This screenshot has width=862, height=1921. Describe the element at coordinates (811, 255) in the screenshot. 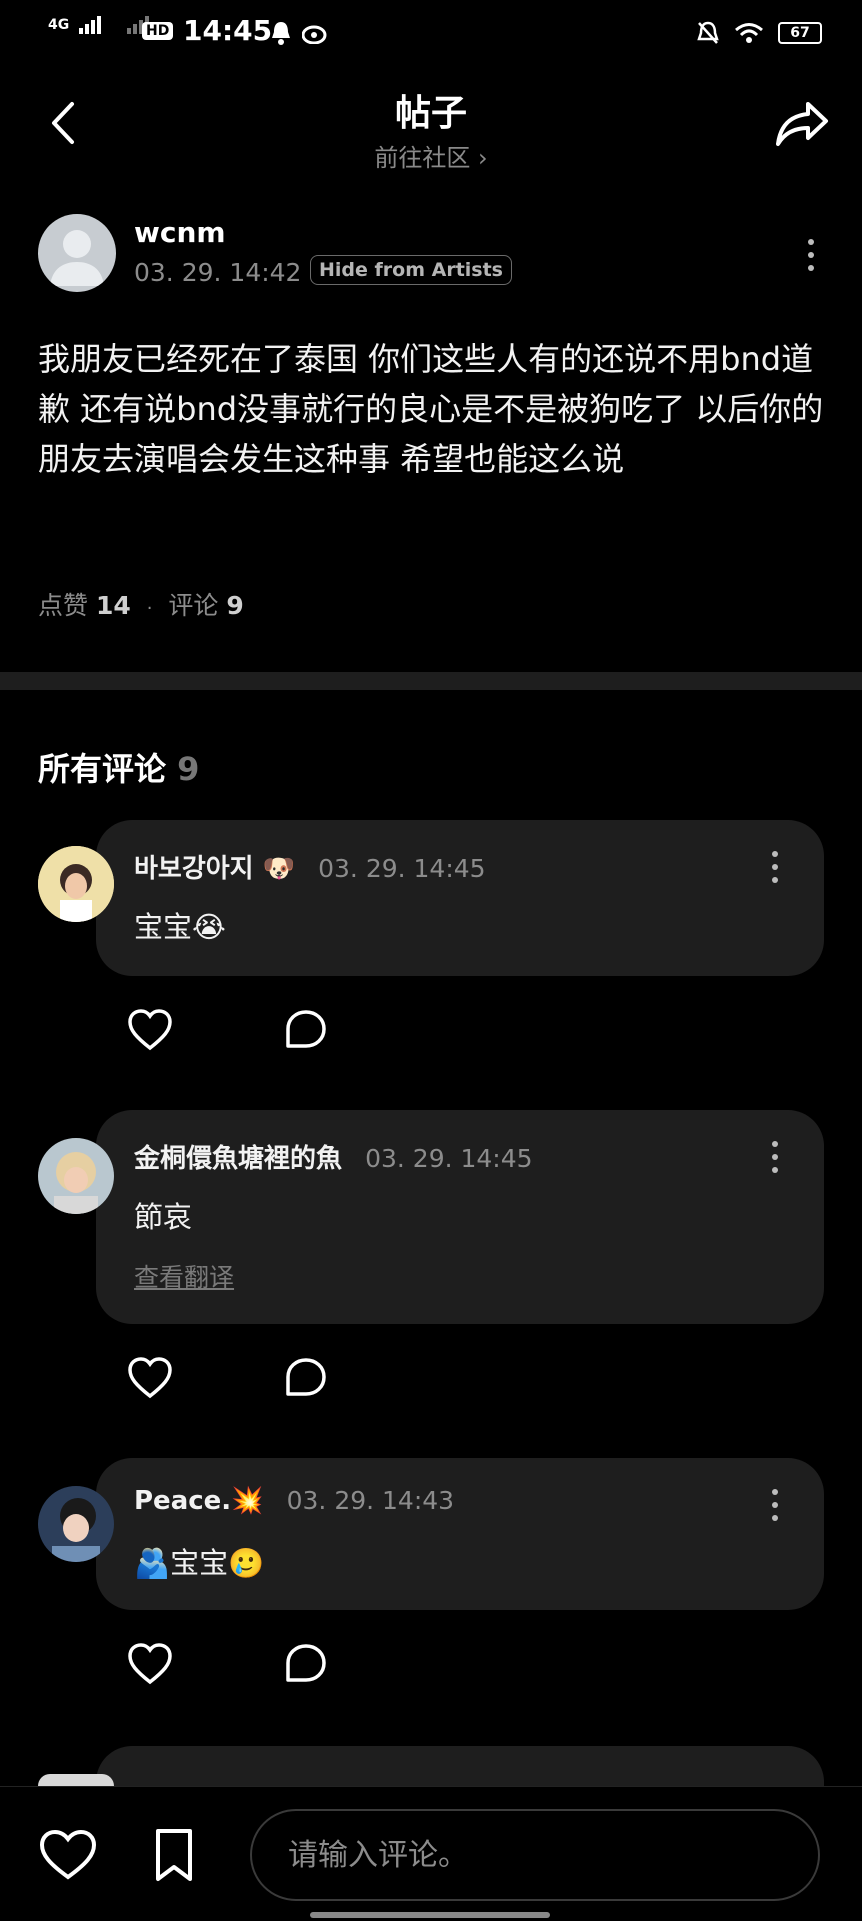

I see `post-more-button` at that location.